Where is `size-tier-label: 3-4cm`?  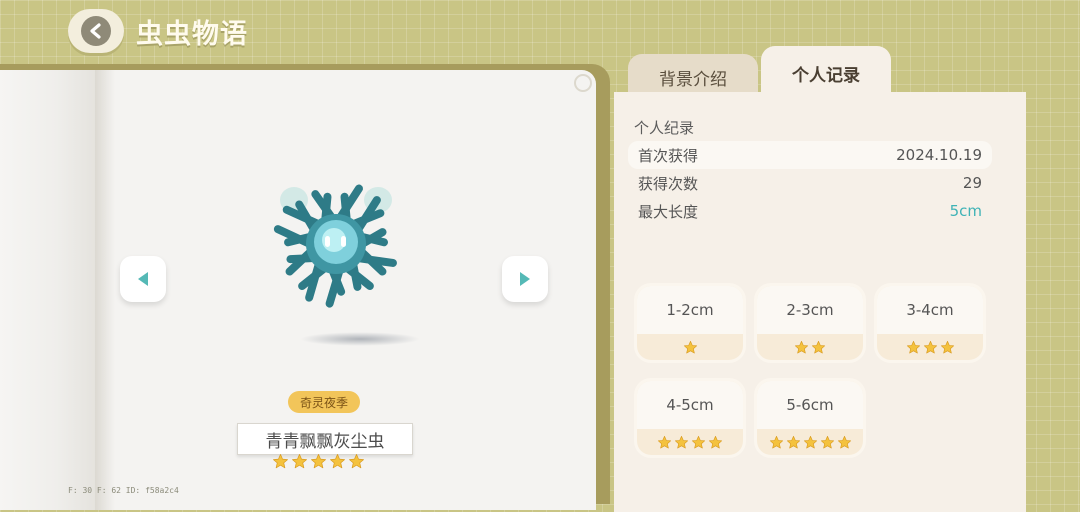
size-tier-label: 3-4cm is located at coordinates (930, 310).